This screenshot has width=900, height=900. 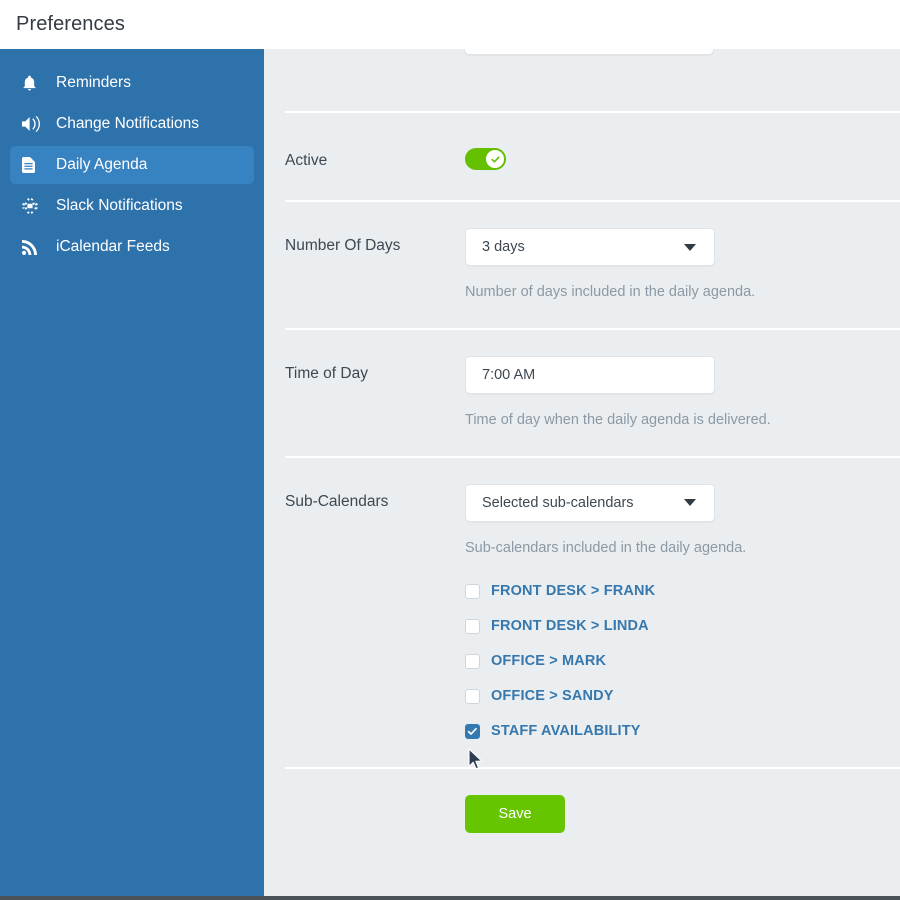 What do you see at coordinates (450, 24) in the screenshot?
I see `top-bar: Preferences` at bounding box center [450, 24].